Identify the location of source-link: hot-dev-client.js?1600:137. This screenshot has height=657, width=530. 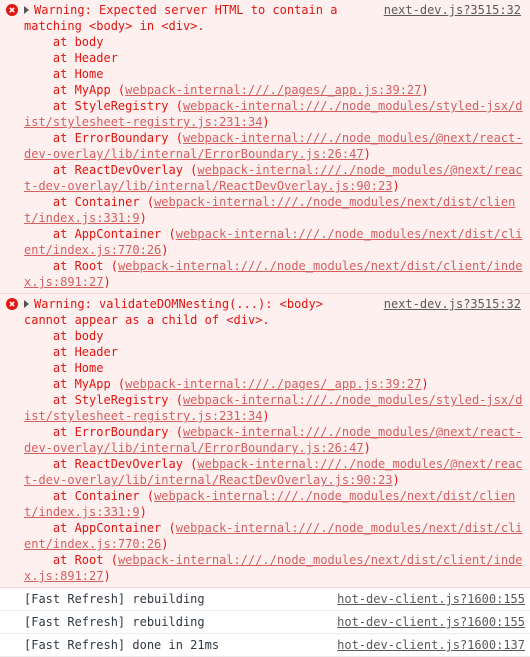
(431, 645).